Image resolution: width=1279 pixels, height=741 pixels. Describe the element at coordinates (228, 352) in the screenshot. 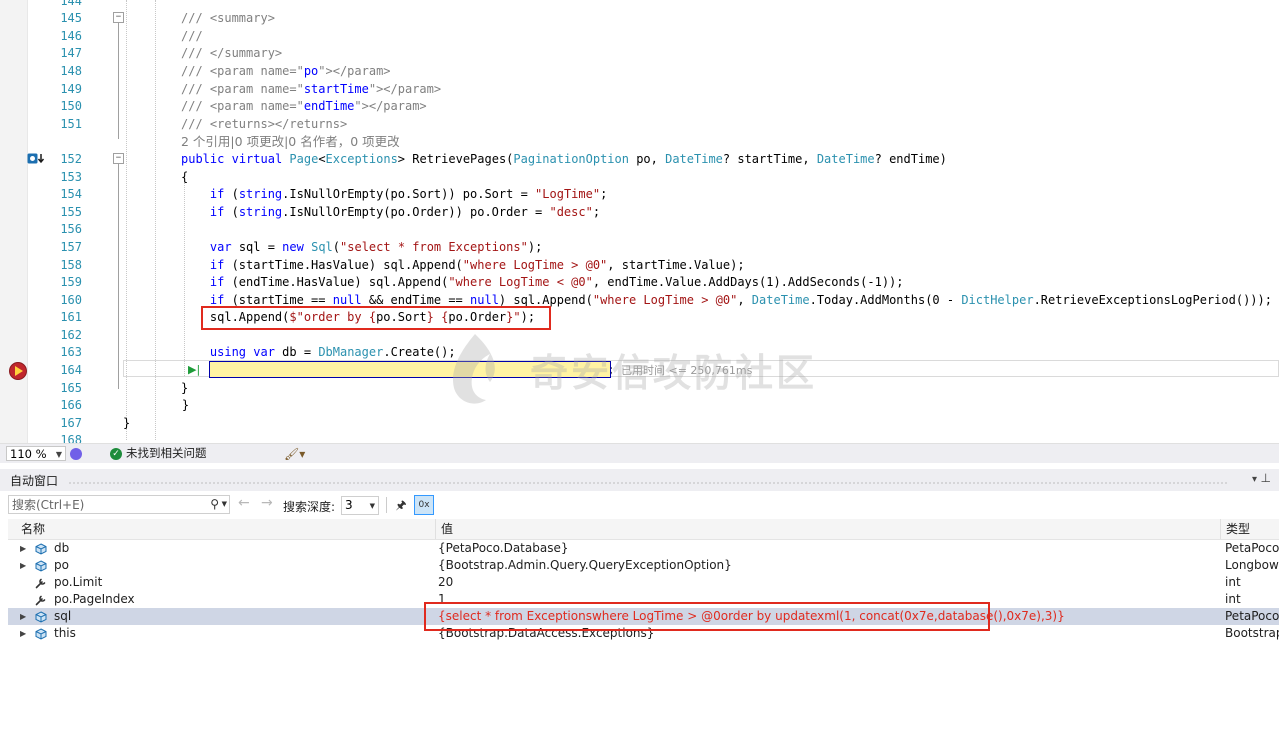

I see `code-token: using` at that location.